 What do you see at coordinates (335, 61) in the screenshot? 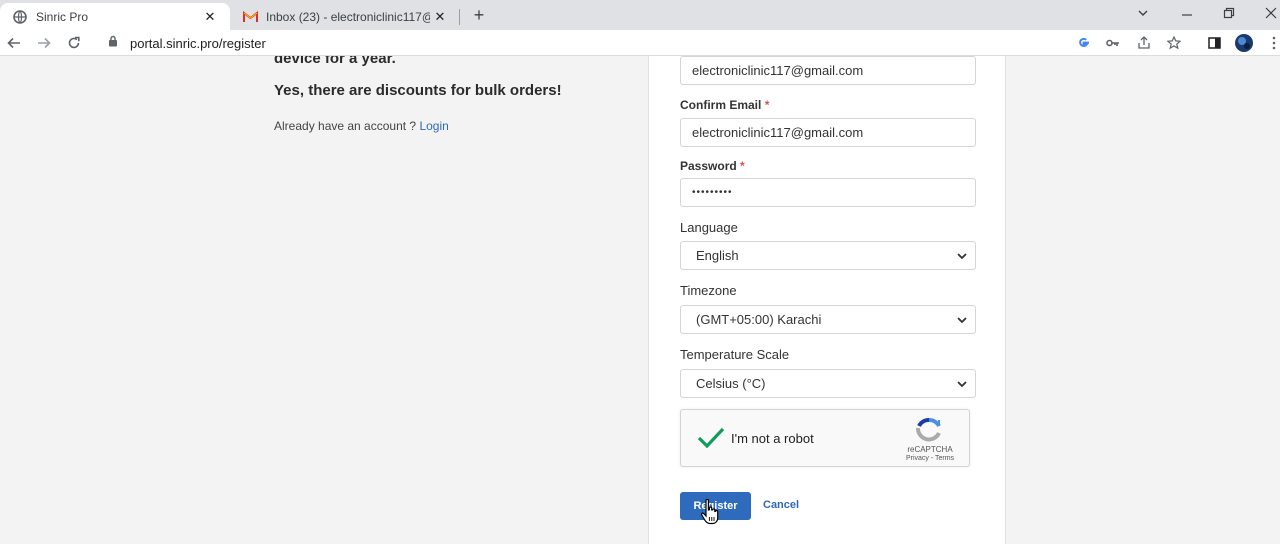
I see `info-line-1: device for a year.` at bounding box center [335, 61].